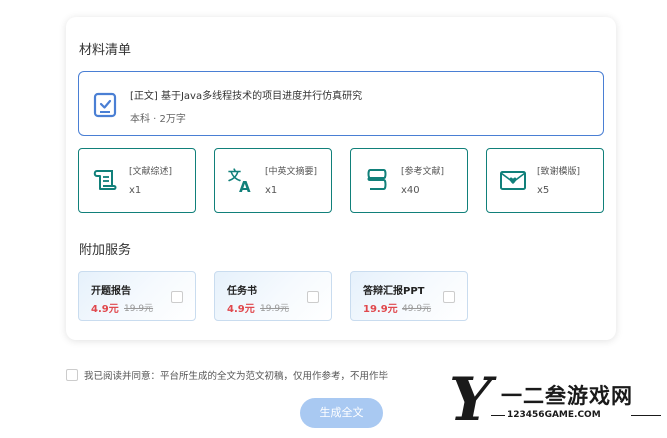 This screenshot has height=438, width=667. What do you see at coordinates (105, 50) in the screenshot?
I see `materials-section-title: 材料清单` at bounding box center [105, 50].